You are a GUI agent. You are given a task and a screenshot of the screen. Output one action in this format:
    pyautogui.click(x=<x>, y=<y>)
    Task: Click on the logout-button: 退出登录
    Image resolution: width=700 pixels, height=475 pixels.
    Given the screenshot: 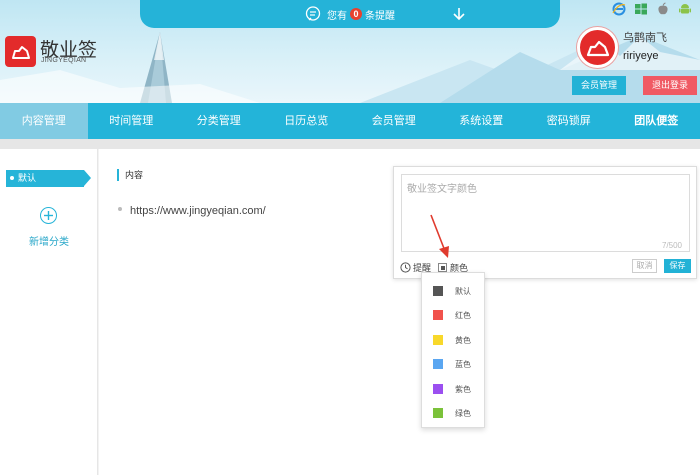 What is the action you would take?
    pyautogui.click(x=670, y=85)
    